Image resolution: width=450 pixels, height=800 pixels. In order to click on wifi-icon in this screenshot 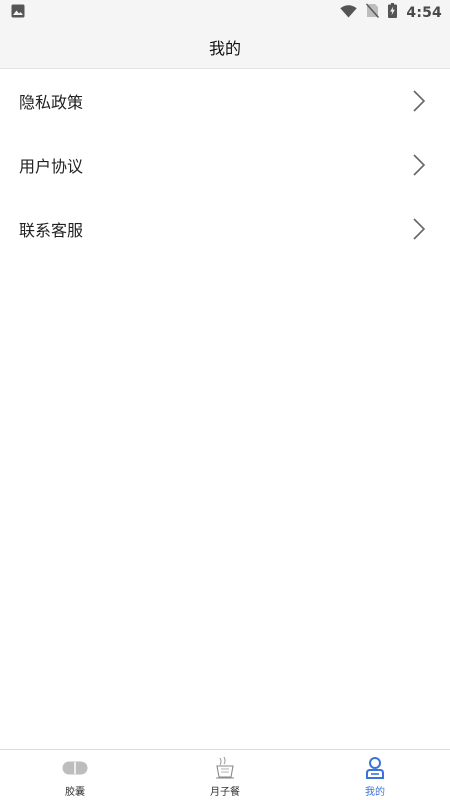, I will do `click(349, 12)`.